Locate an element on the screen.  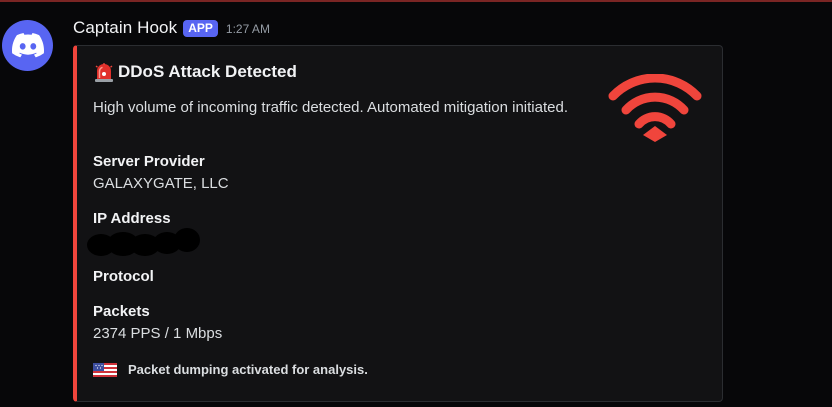
message-timestamp: 1:27 AM is located at coordinates (248, 29).